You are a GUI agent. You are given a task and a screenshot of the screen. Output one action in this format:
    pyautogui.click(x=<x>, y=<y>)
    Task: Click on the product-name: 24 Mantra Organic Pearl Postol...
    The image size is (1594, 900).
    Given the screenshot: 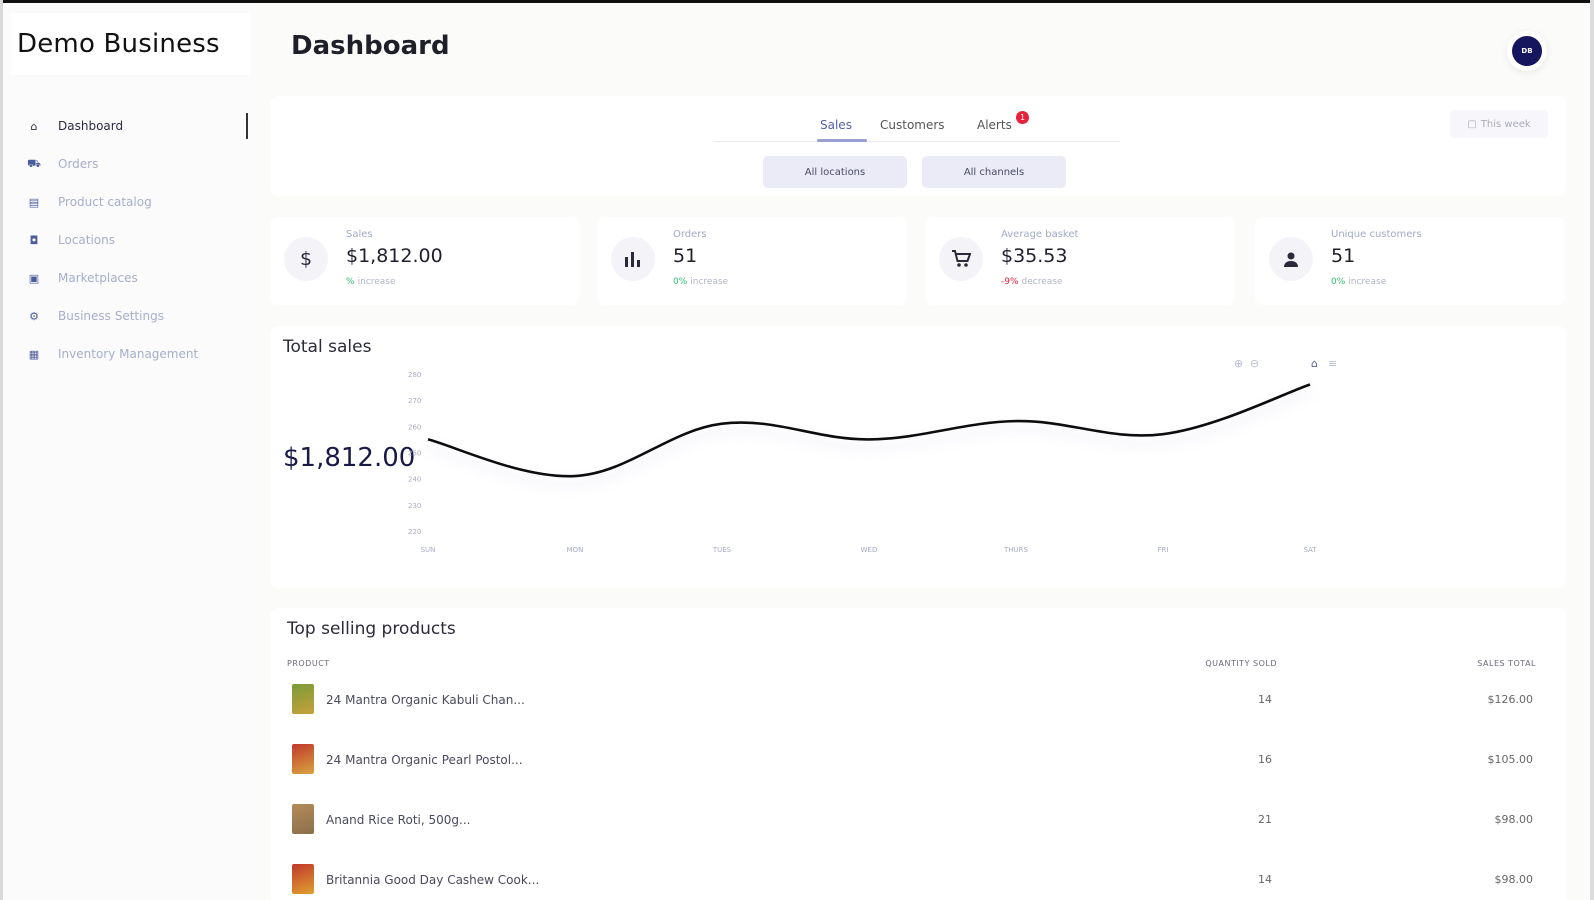 What is the action you would take?
    pyautogui.click(x=424, y=760)
    